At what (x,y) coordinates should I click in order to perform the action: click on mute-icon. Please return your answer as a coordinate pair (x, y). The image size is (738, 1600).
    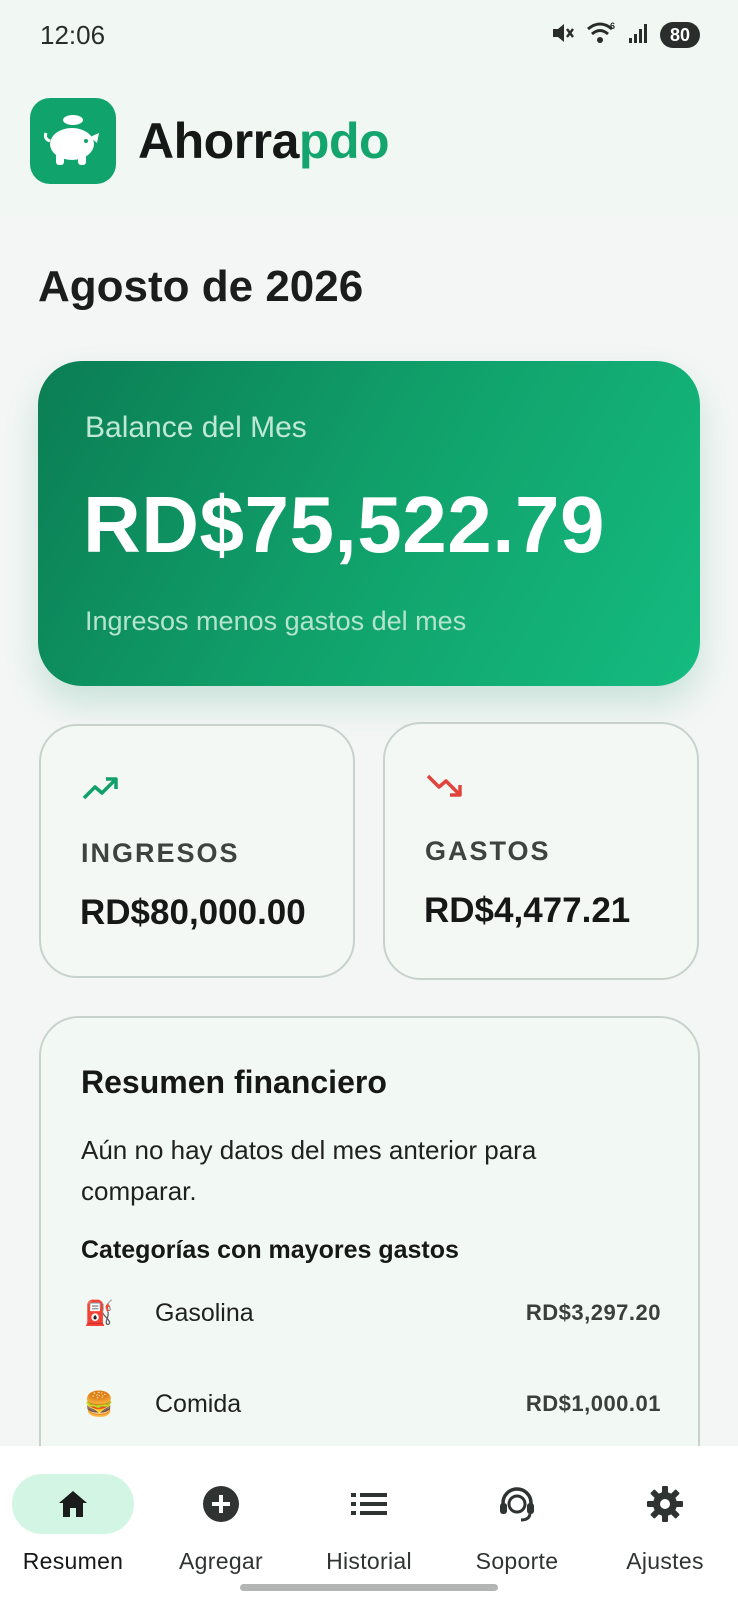
    Looking at the image, I should click on (563, 35).